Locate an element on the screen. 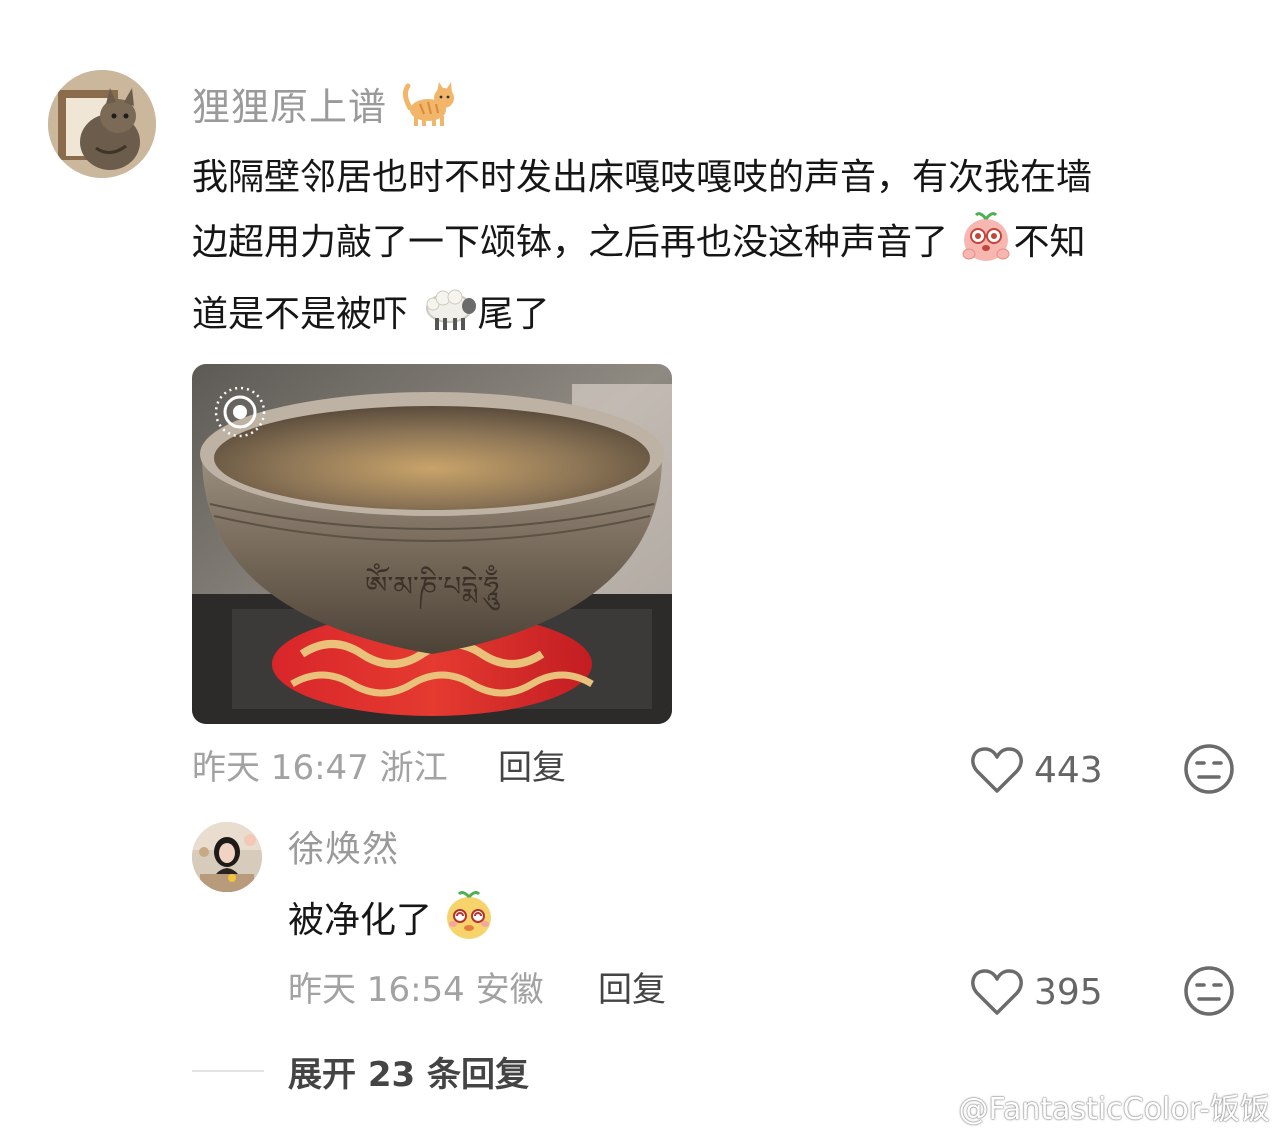  replier-avatar is located at coordinates (227, 857).